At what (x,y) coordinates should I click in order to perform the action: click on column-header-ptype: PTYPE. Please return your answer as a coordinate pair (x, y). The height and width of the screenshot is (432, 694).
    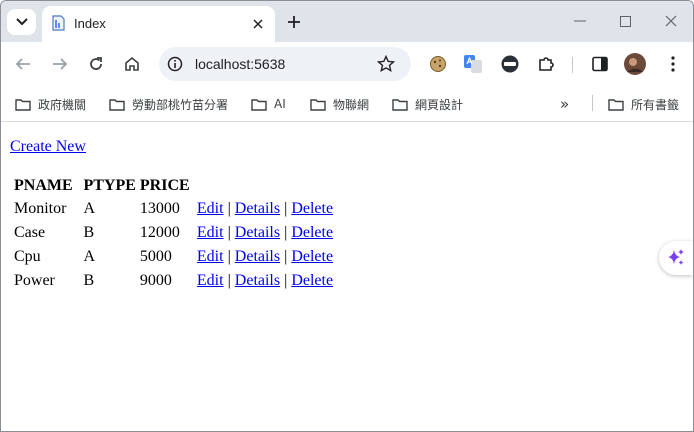
    Looking at the image, I should click on (109, 185).